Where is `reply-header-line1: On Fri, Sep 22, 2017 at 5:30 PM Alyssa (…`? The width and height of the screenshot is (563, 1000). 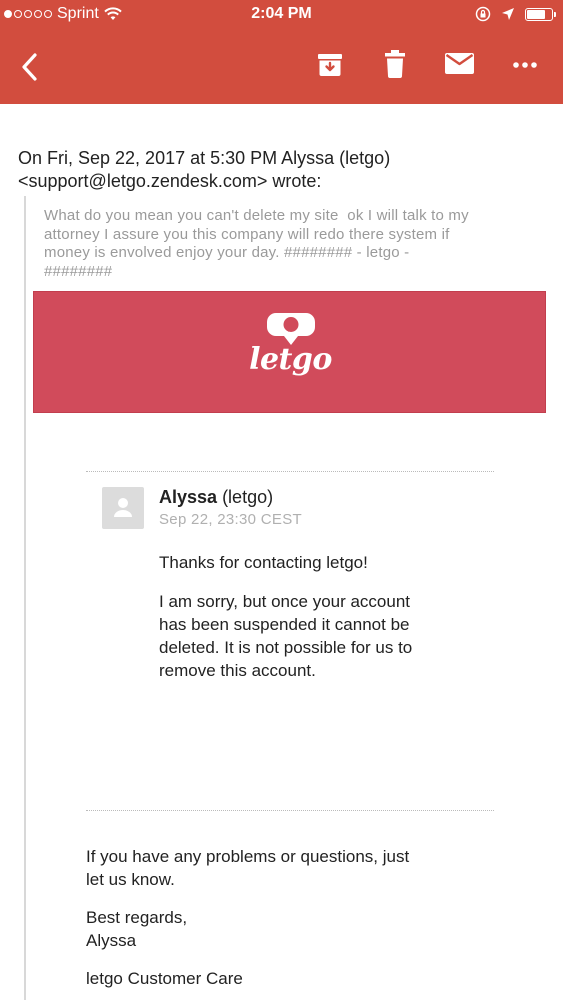
reply-header-line1: On Fri, Sep 22, 2017 at 5:30 PM Alyssa (… is located at coordinates (204, 158).